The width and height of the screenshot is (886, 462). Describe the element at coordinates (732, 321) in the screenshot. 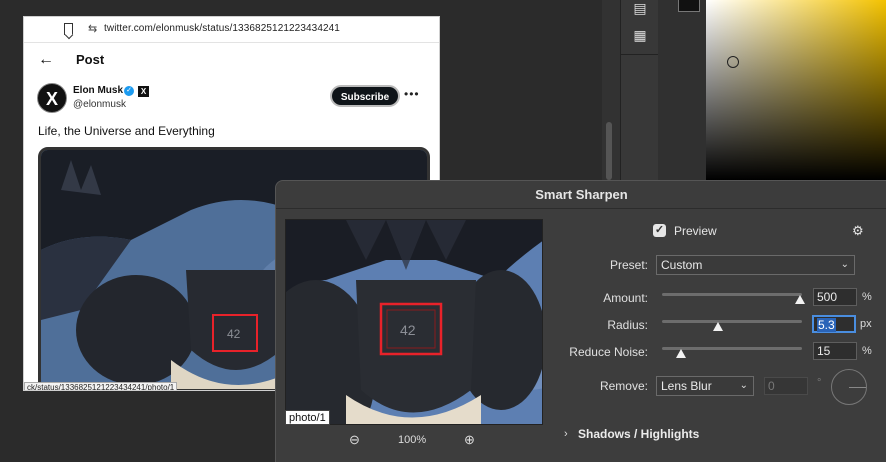

I see `radius-slider-track` at that location.